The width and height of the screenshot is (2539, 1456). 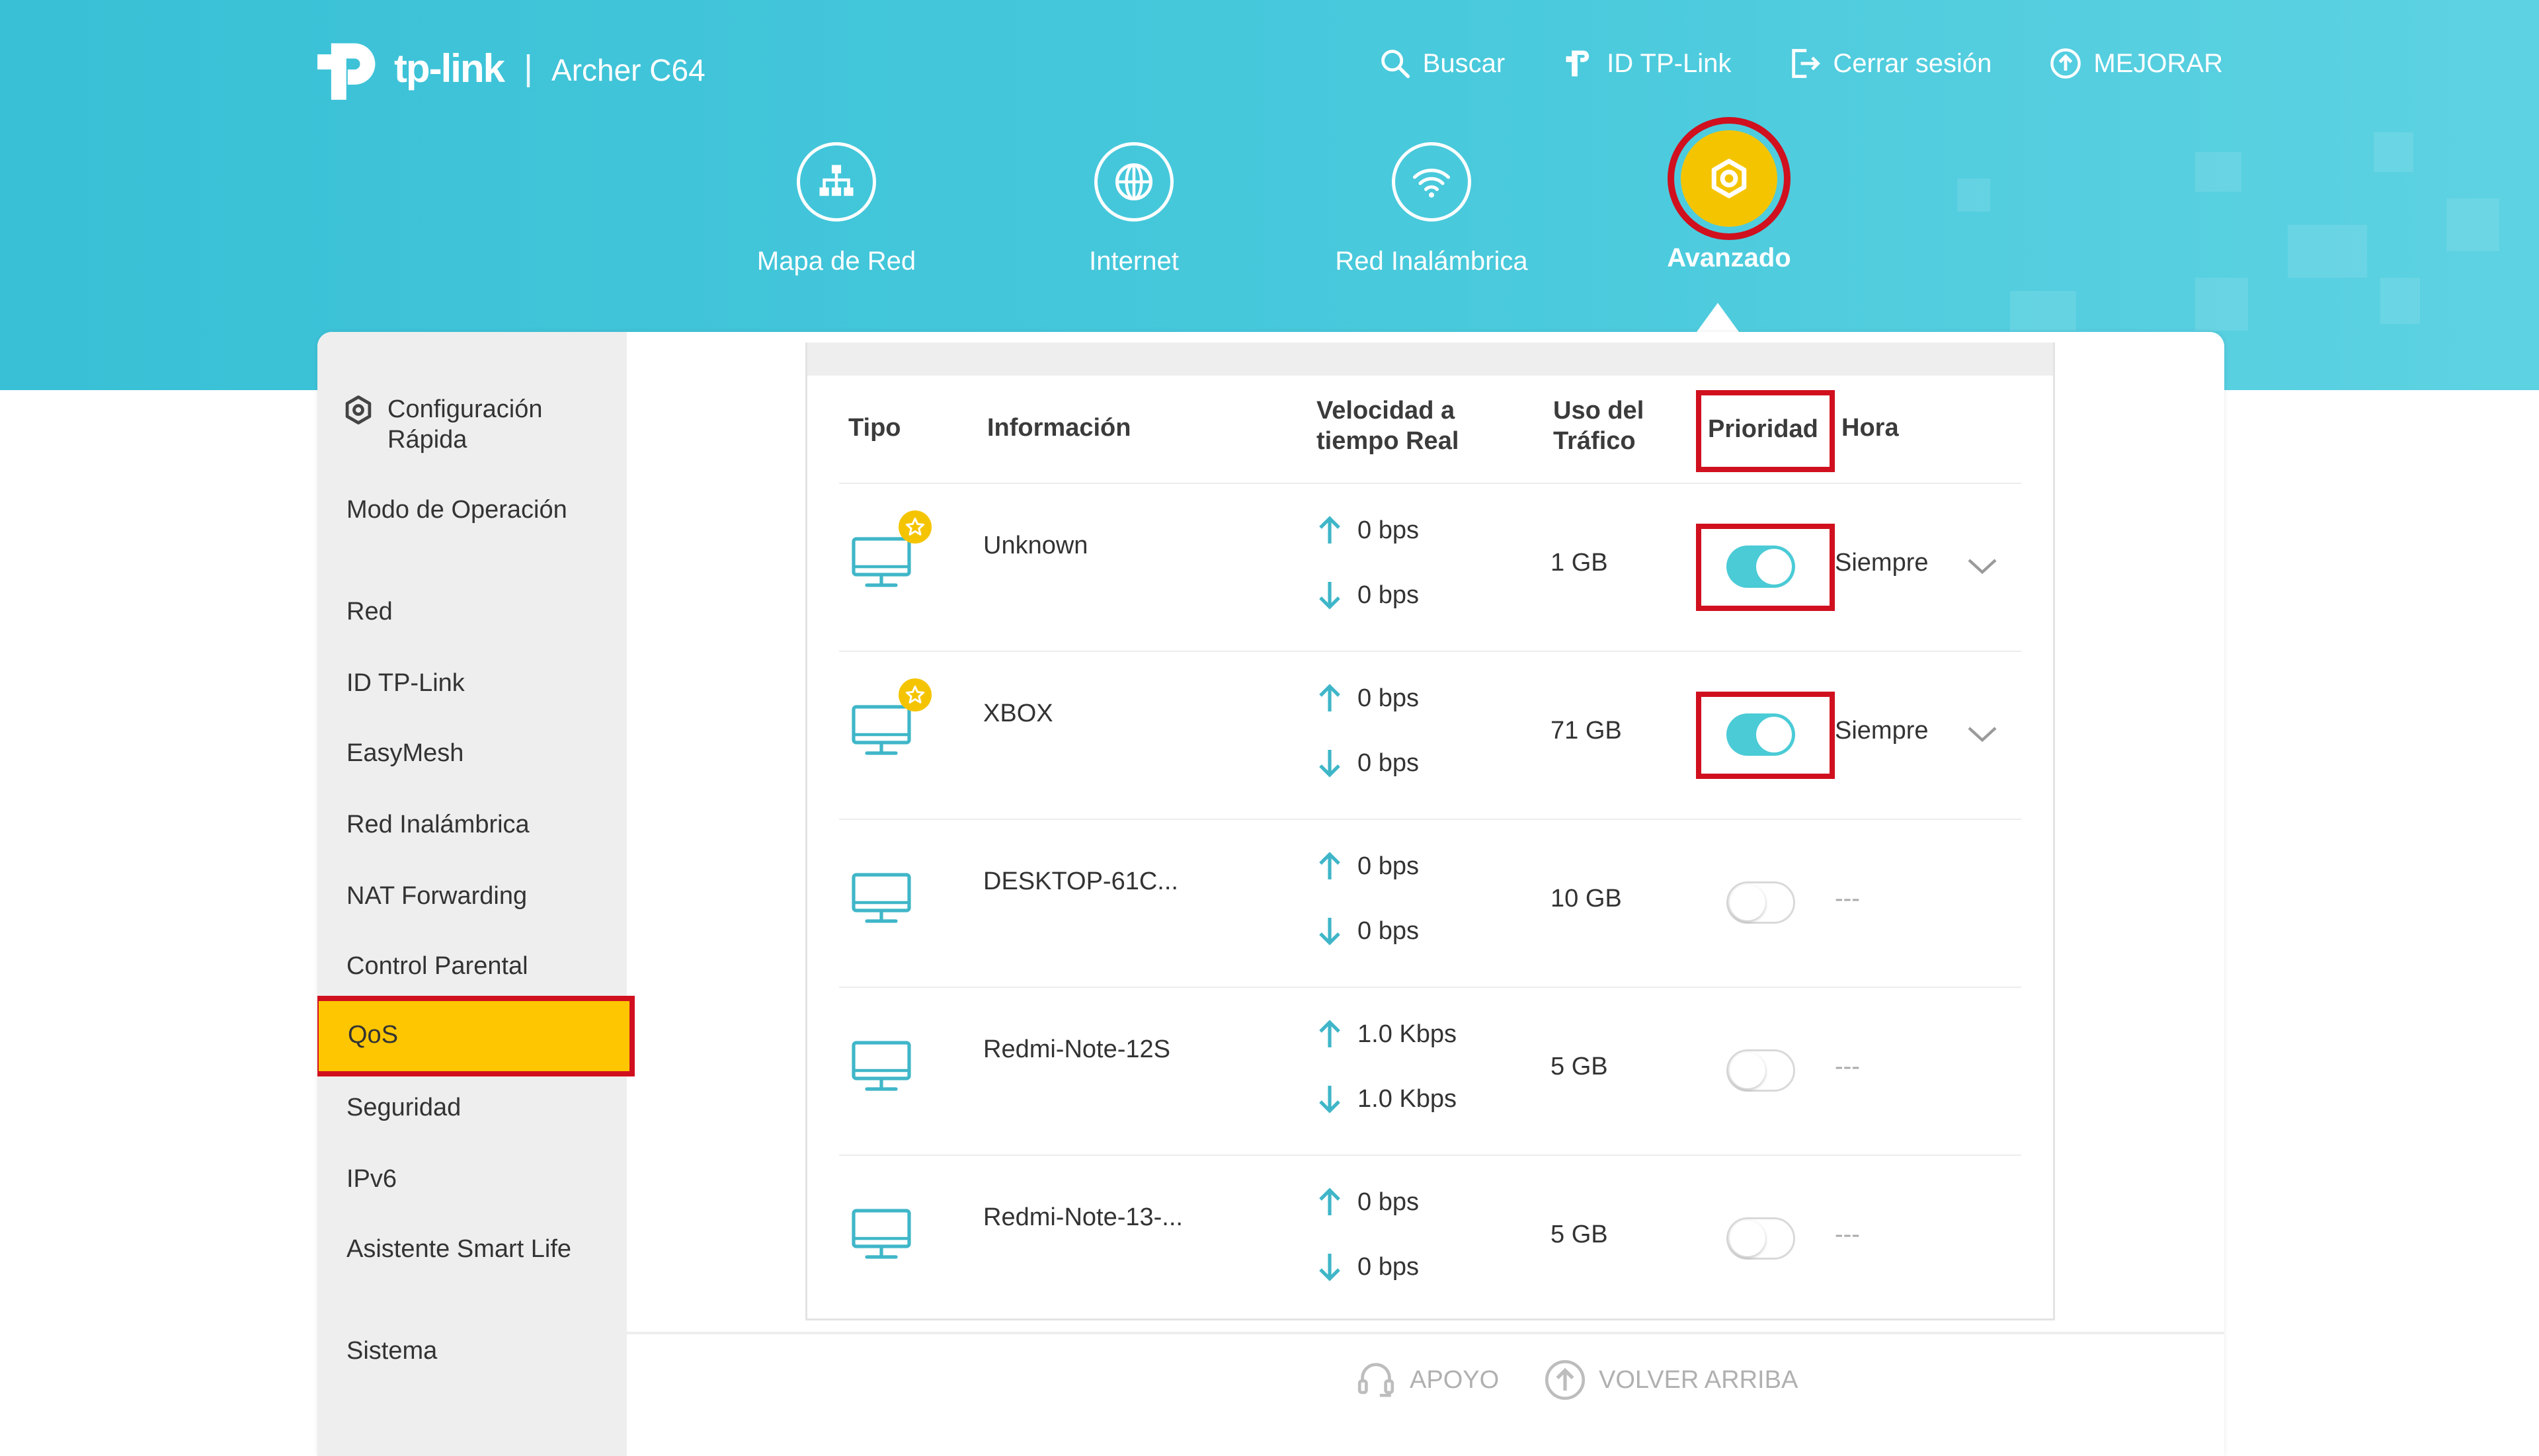 I want to click on sidebar-item-label: QoS, so click(x=374, y=1035).